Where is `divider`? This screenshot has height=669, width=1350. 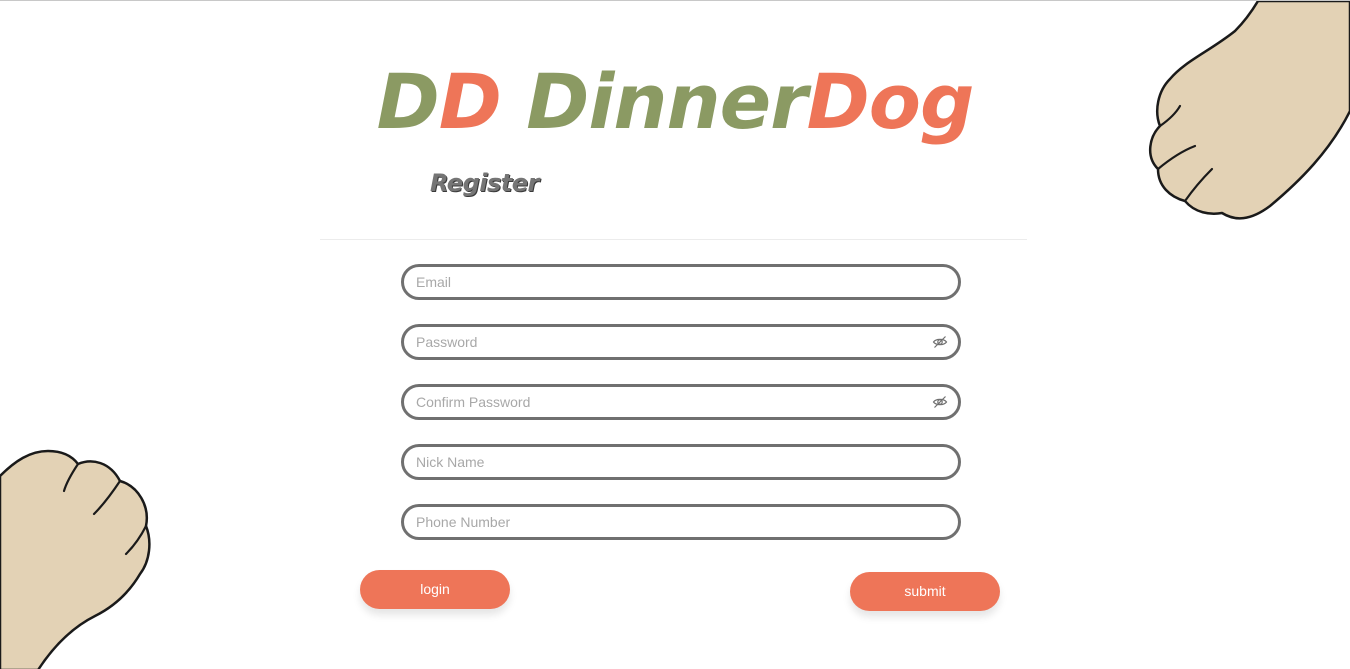
divider is located at coordinates (673, 239).